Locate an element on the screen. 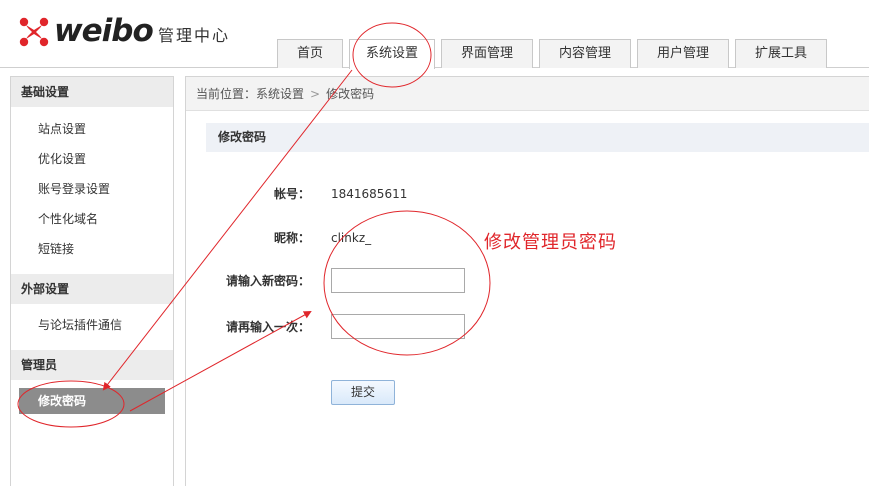  new-password-input is located at coordinates (398, 280).